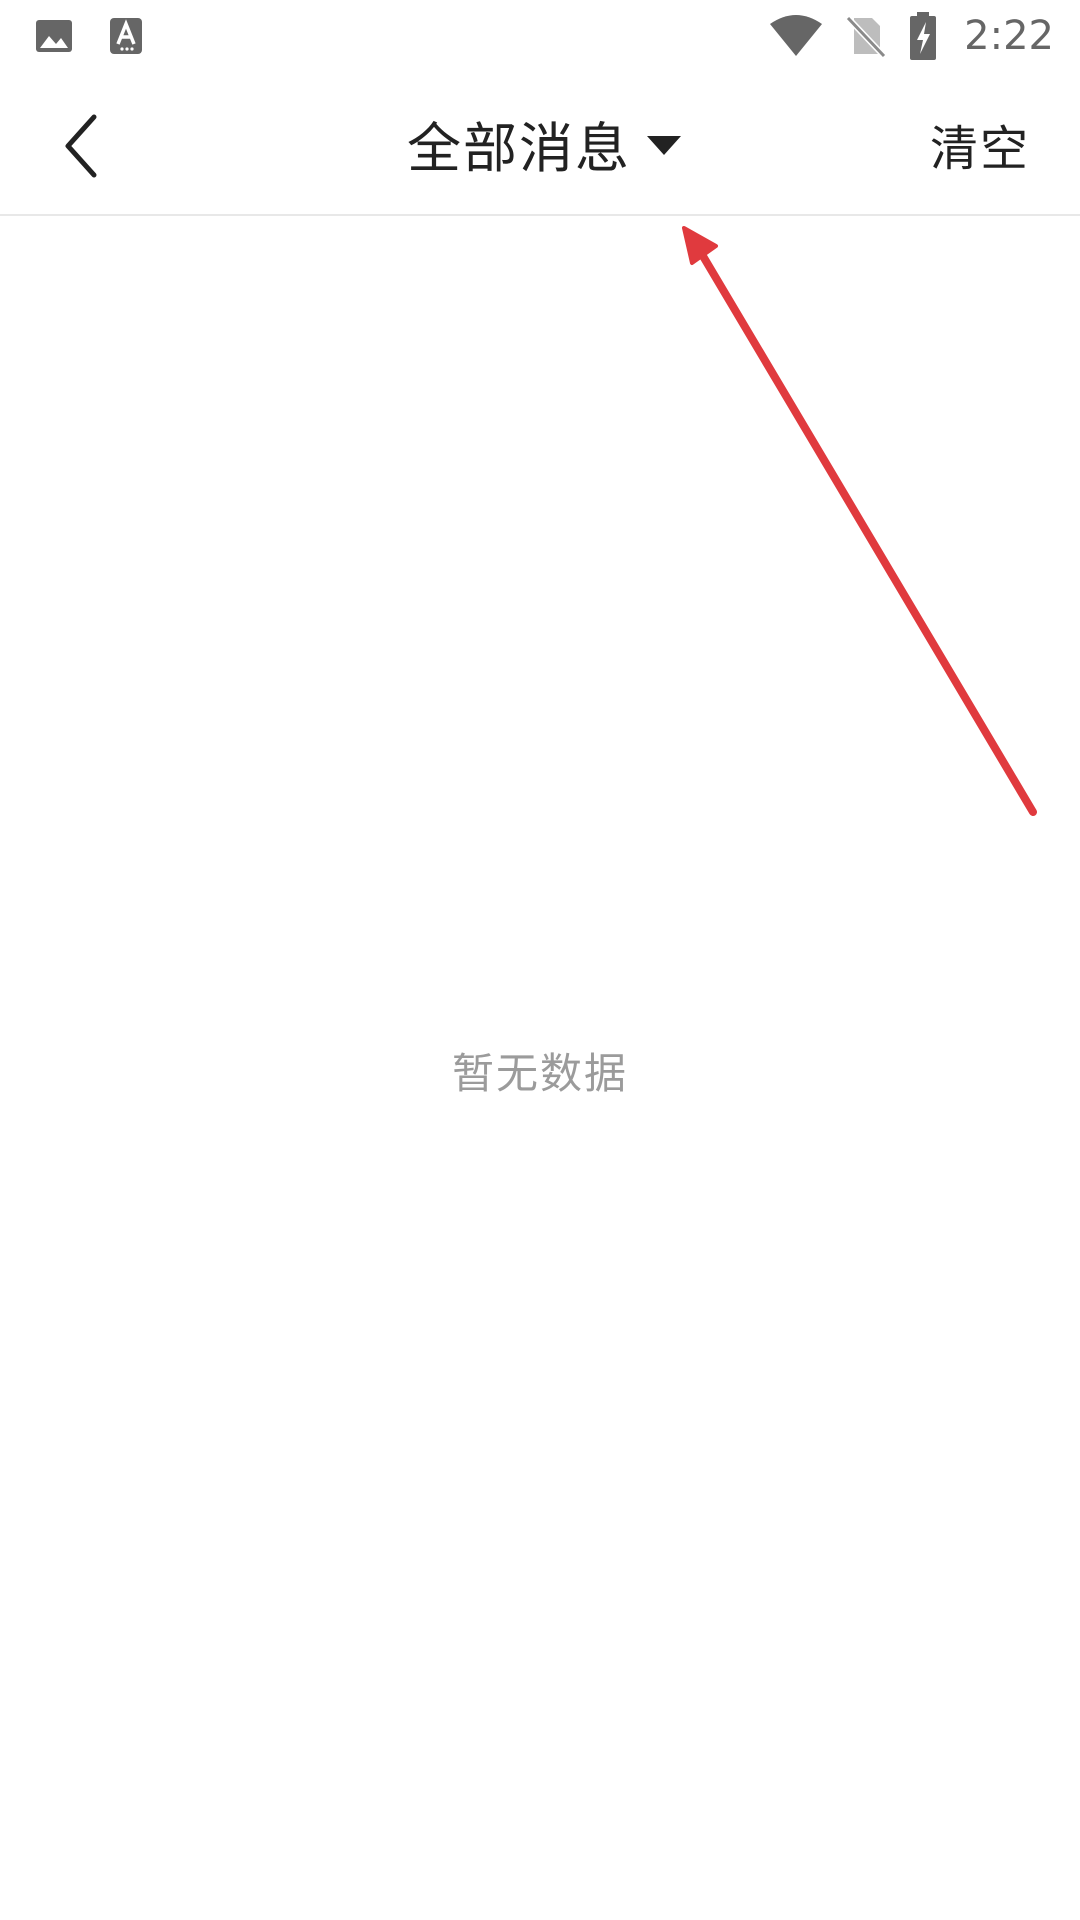  What do you see at coordinates (89, 36) in the screenshot?
I see `status-left` at bounding box center [89, 36].